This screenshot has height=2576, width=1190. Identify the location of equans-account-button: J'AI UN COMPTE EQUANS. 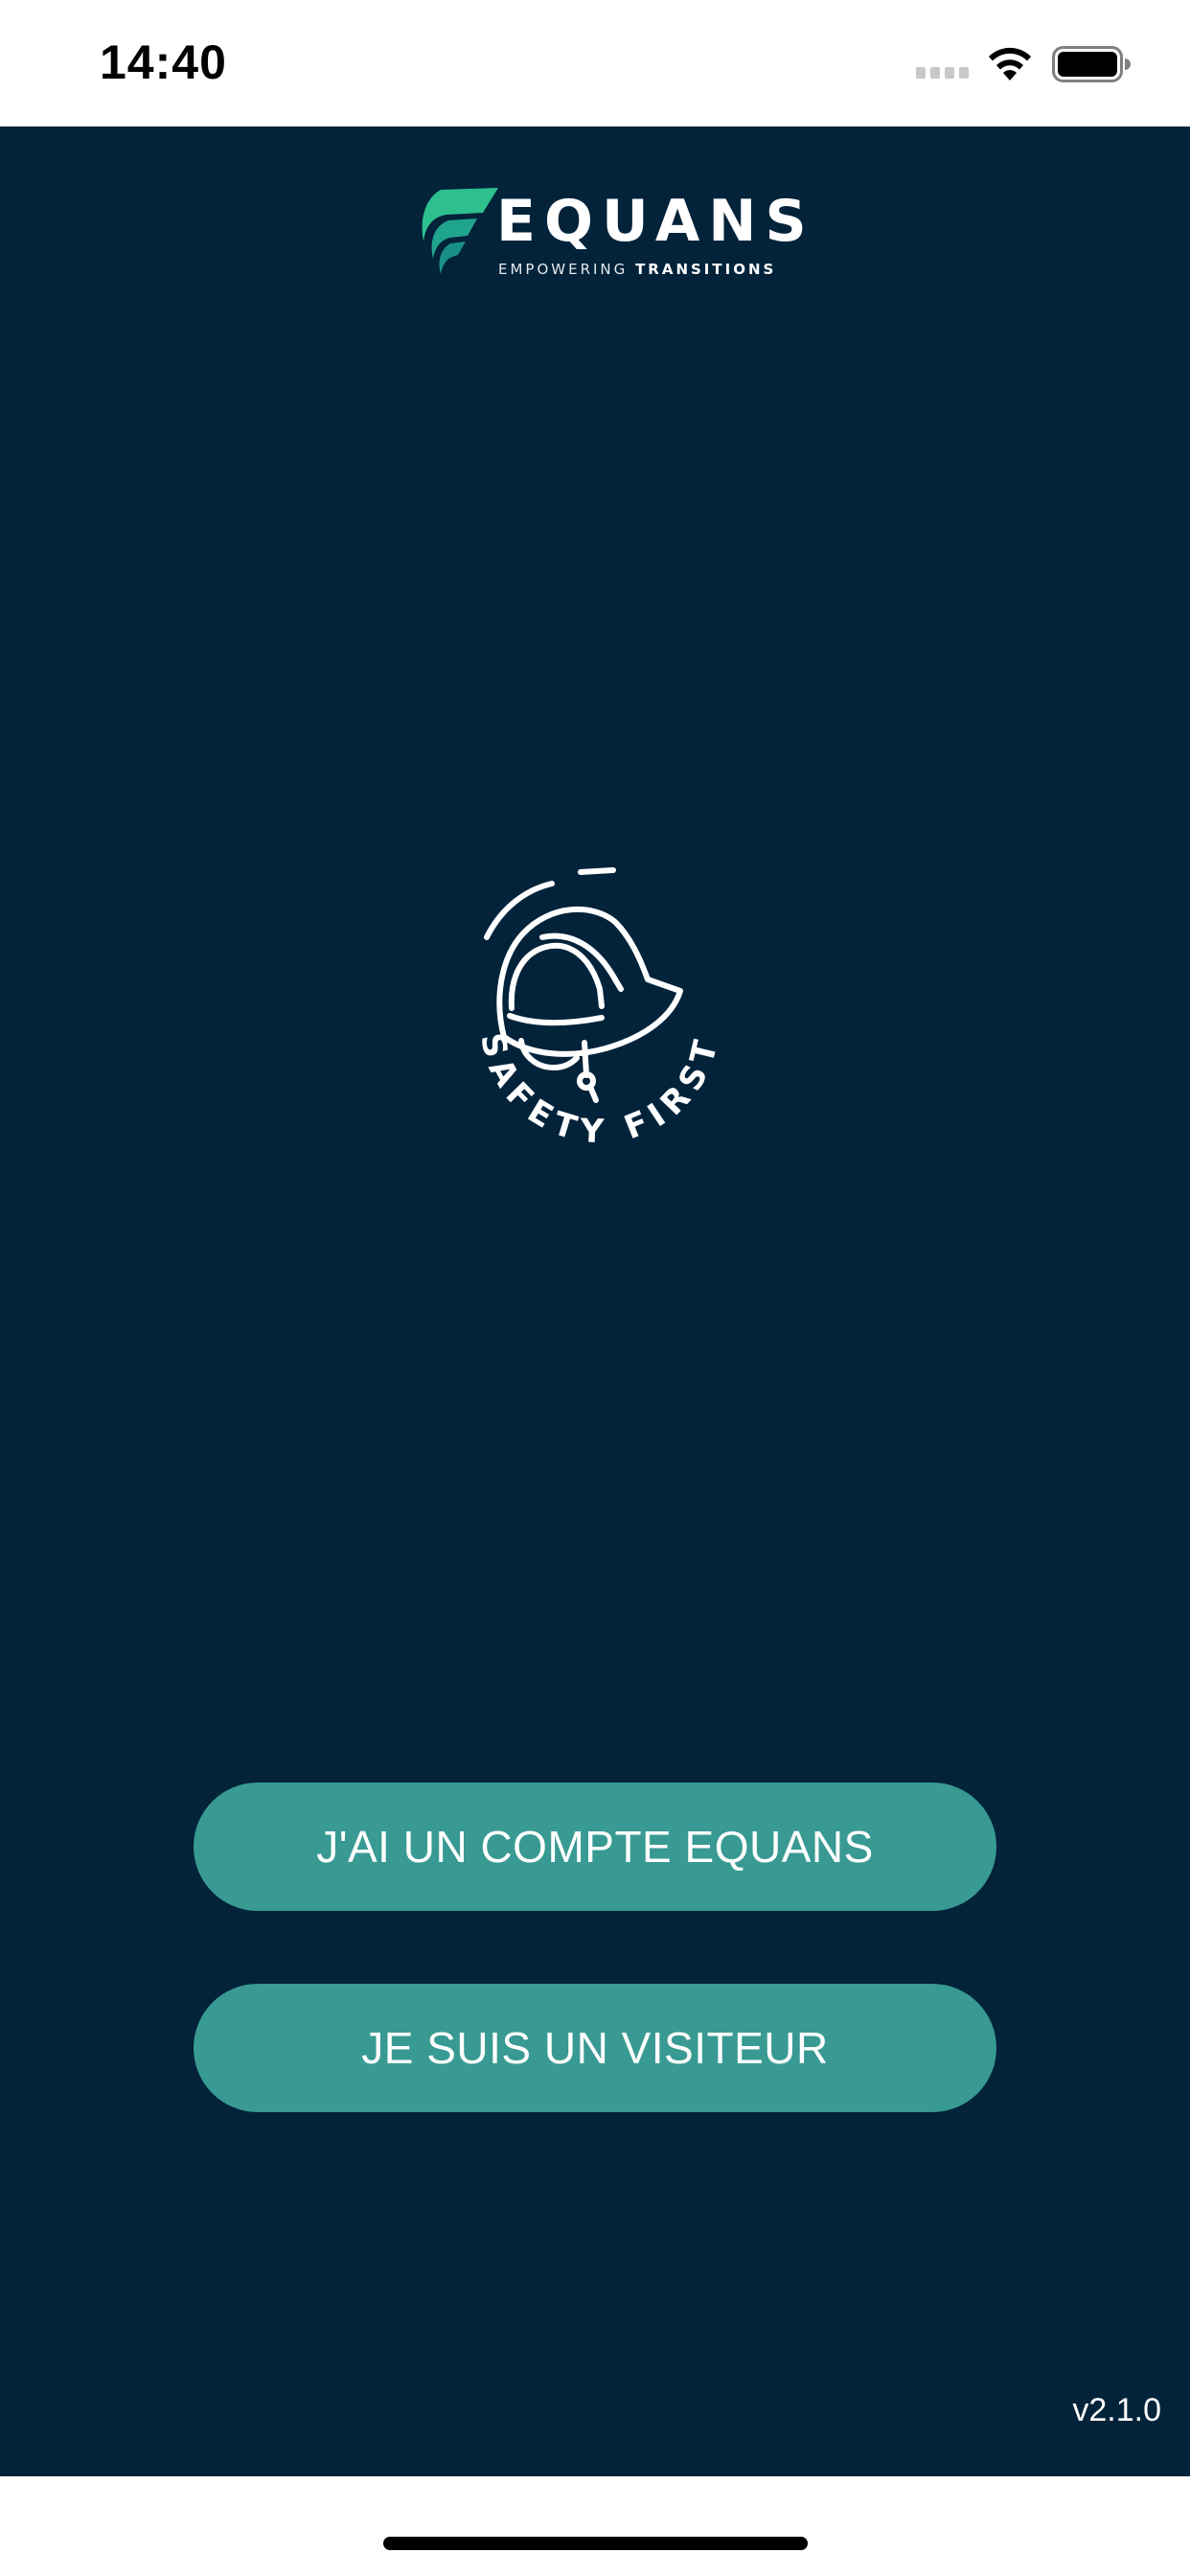
(595, 1846).